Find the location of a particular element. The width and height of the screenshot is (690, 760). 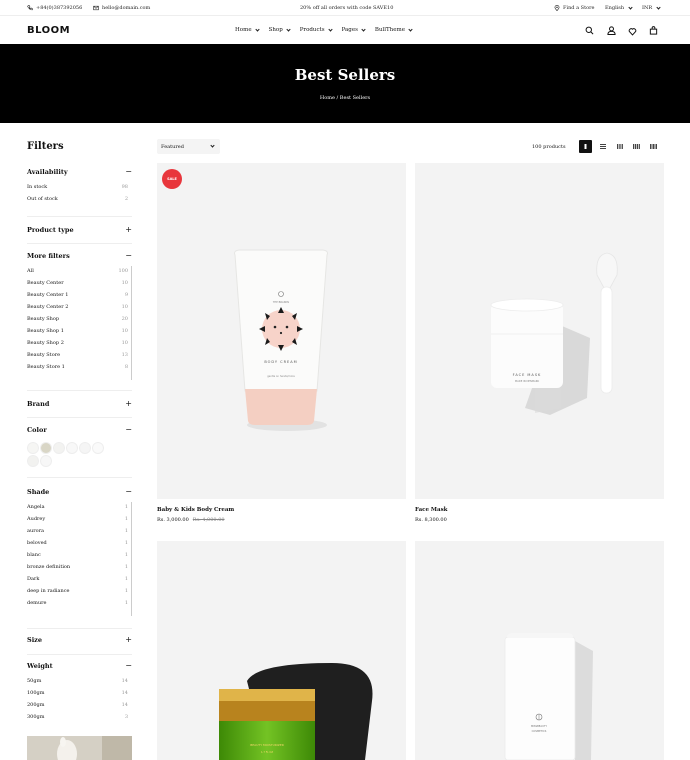

filter-option: All 100 is located at coordinates (79, 271).